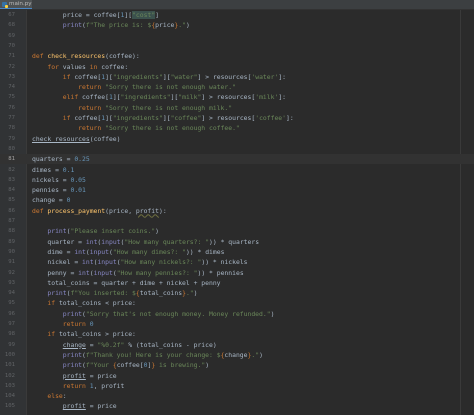  I want to click on code-line: 88 print("Please insert coins."), so click(237, 231).